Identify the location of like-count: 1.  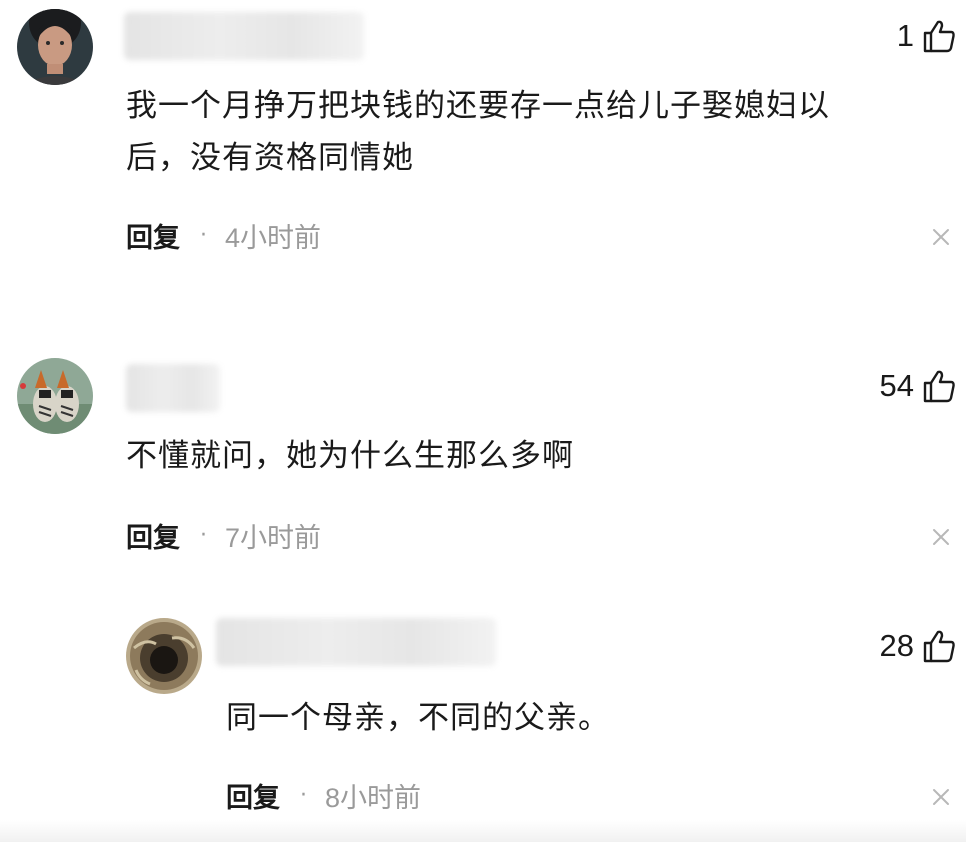
(905, 35).